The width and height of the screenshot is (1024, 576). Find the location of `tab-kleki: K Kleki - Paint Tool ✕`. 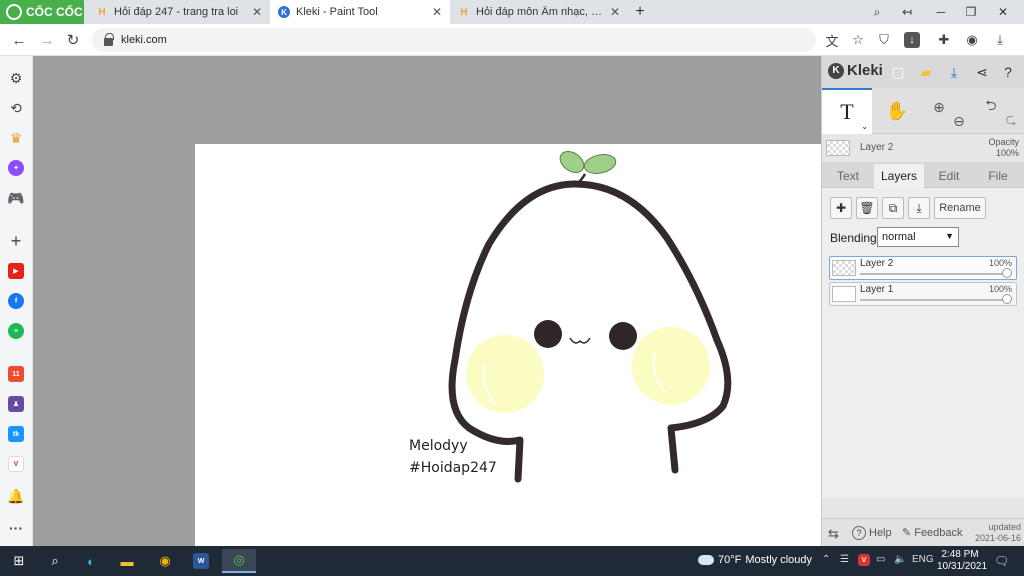

tab-kleki: K Kleki - Paint Tool ✕ is located at coordinates (360, 12).